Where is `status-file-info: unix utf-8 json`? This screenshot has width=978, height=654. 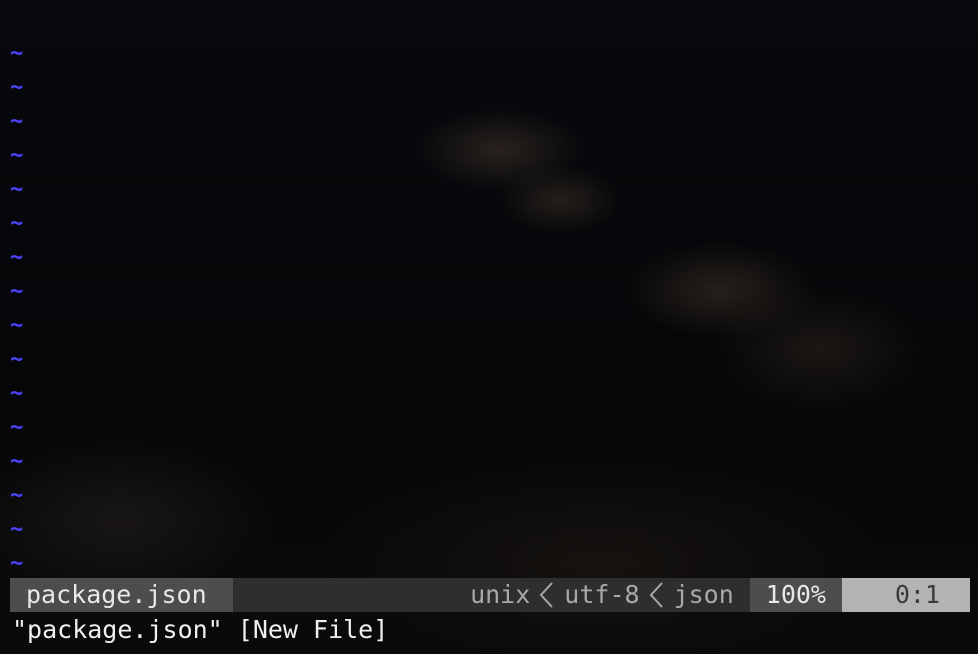
status-file-info: unix utf-8 json is located at coordinates (610, 595).